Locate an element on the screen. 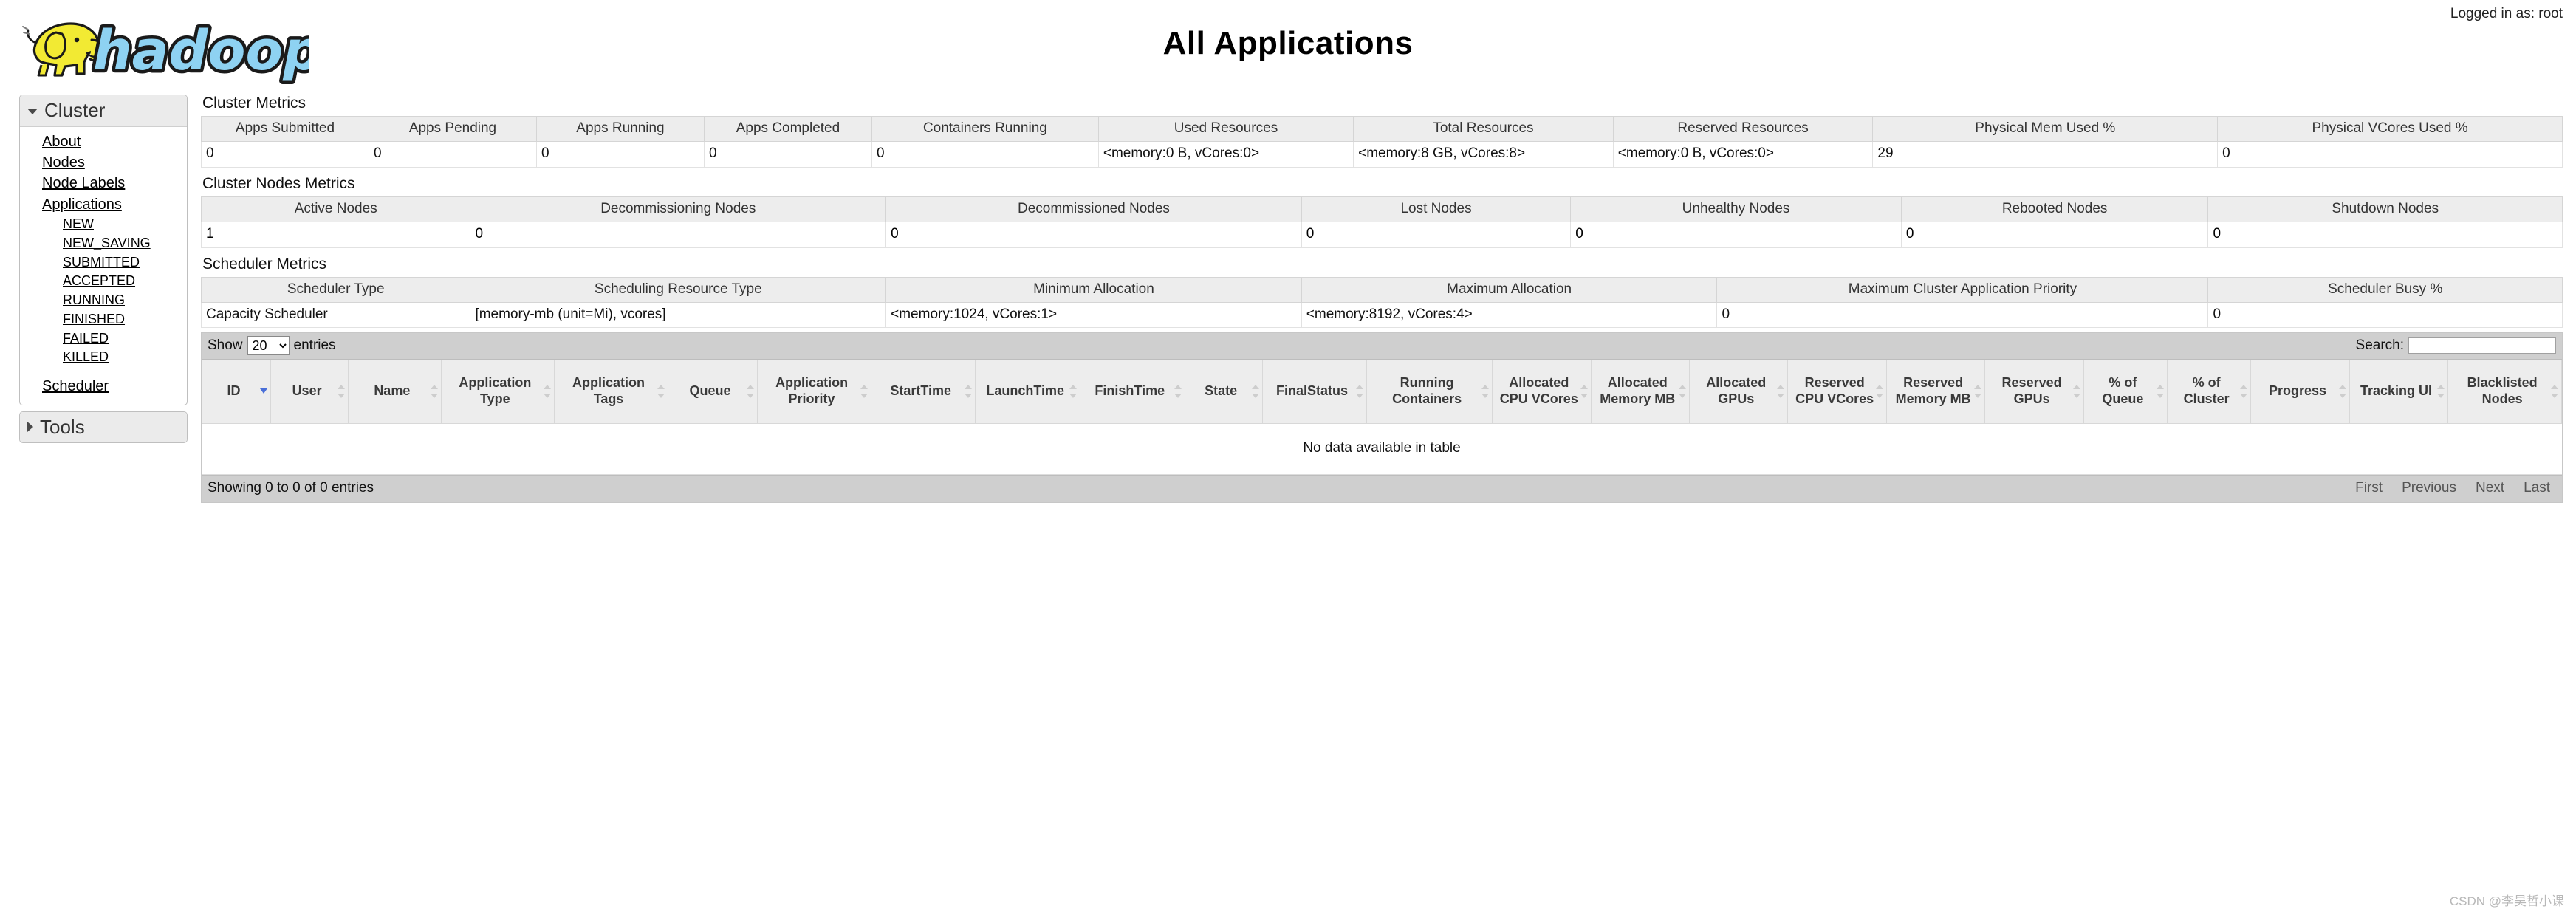 The image size is (2576, 915). page-next-button: Next is located at coordinates (2490, 488).